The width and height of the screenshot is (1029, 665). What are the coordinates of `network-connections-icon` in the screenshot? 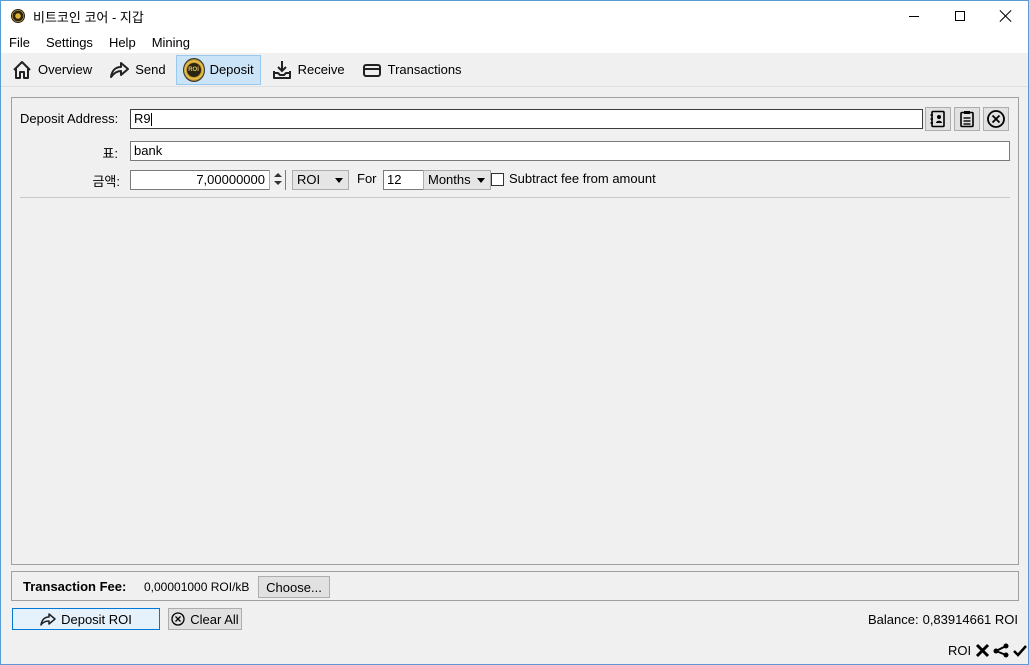 It's located at (1001, 650).